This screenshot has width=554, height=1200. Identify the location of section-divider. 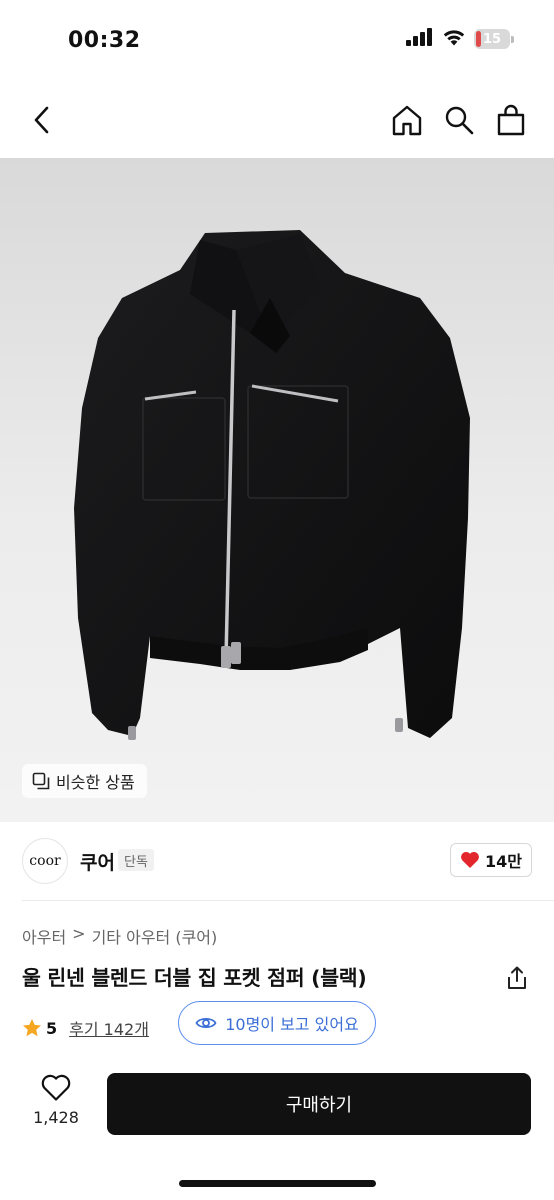
(288, 900).